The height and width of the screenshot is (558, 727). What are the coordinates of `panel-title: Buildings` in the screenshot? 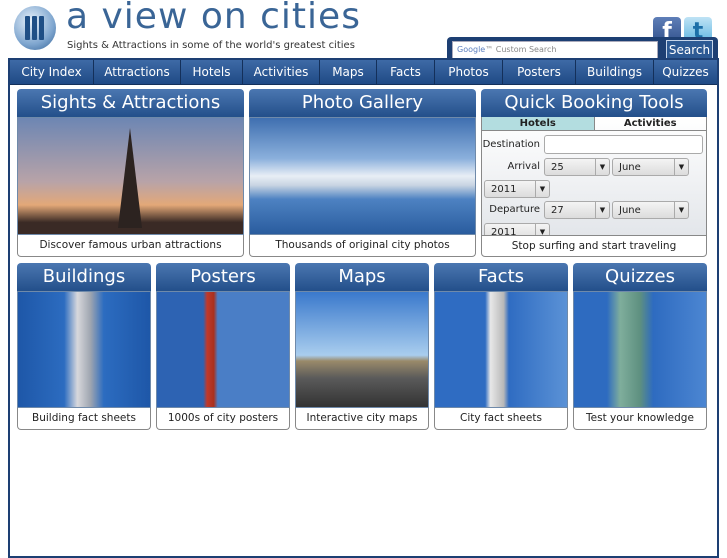 It's located at (84, 277).